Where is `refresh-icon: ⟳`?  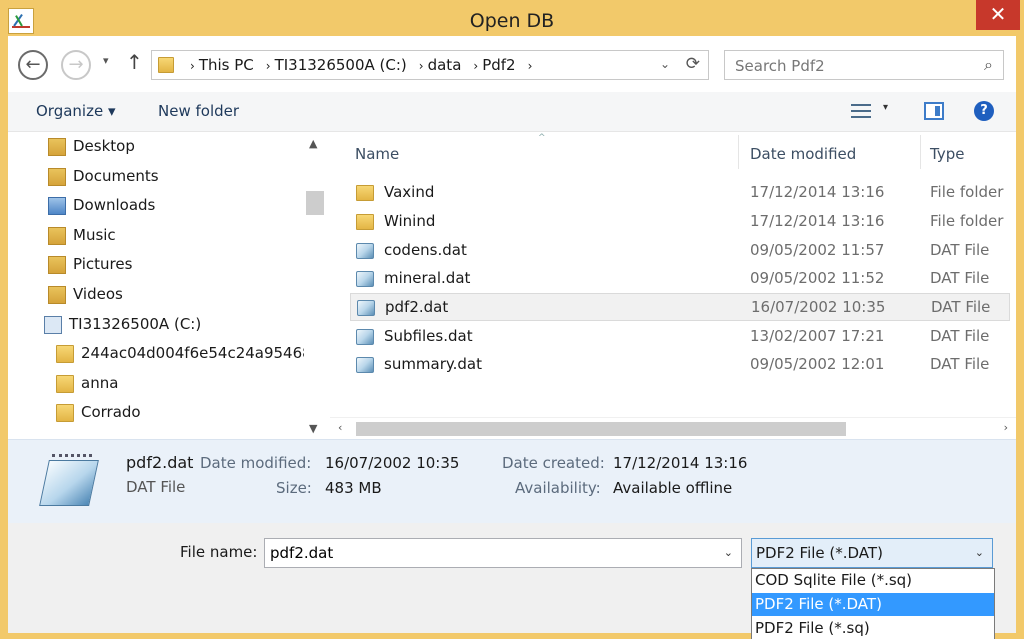
refresh-icon: ⟳ is located at coordinates (693, 64).